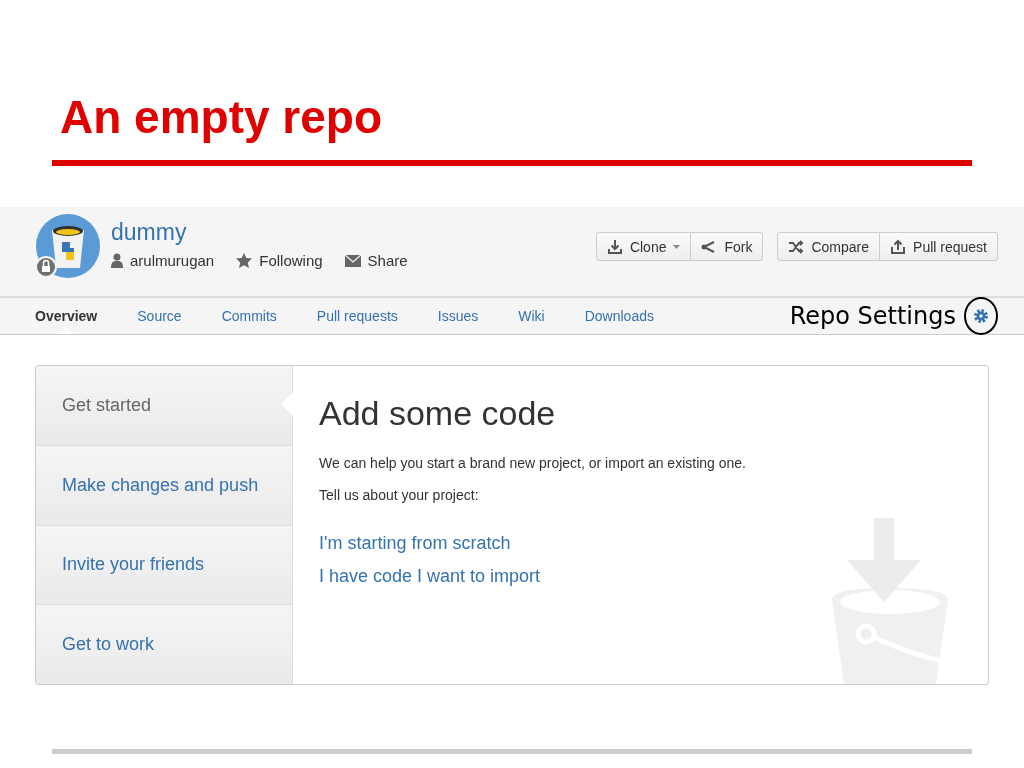 The width and height of the screenshot is (1024, 768). Describe the element at coordinates (829, 246) in the screenshot. I see `compare-button: Compare` at that location.